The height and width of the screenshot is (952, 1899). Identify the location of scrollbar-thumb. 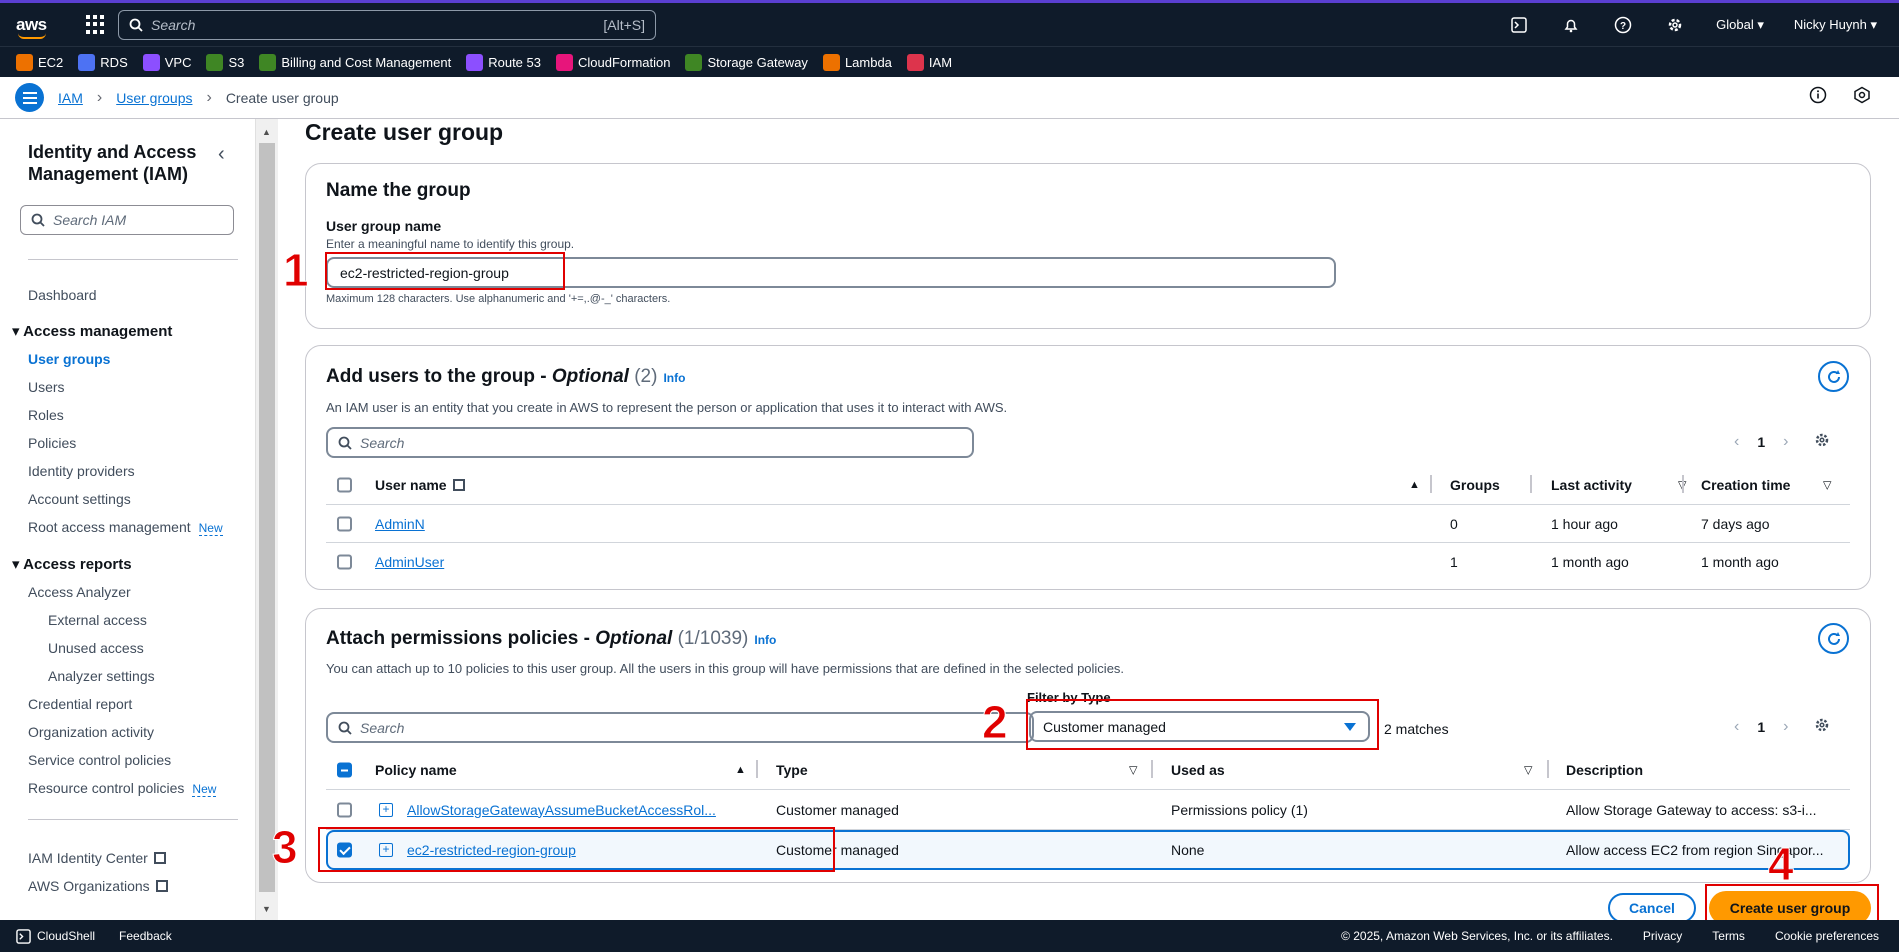
(267, 517).